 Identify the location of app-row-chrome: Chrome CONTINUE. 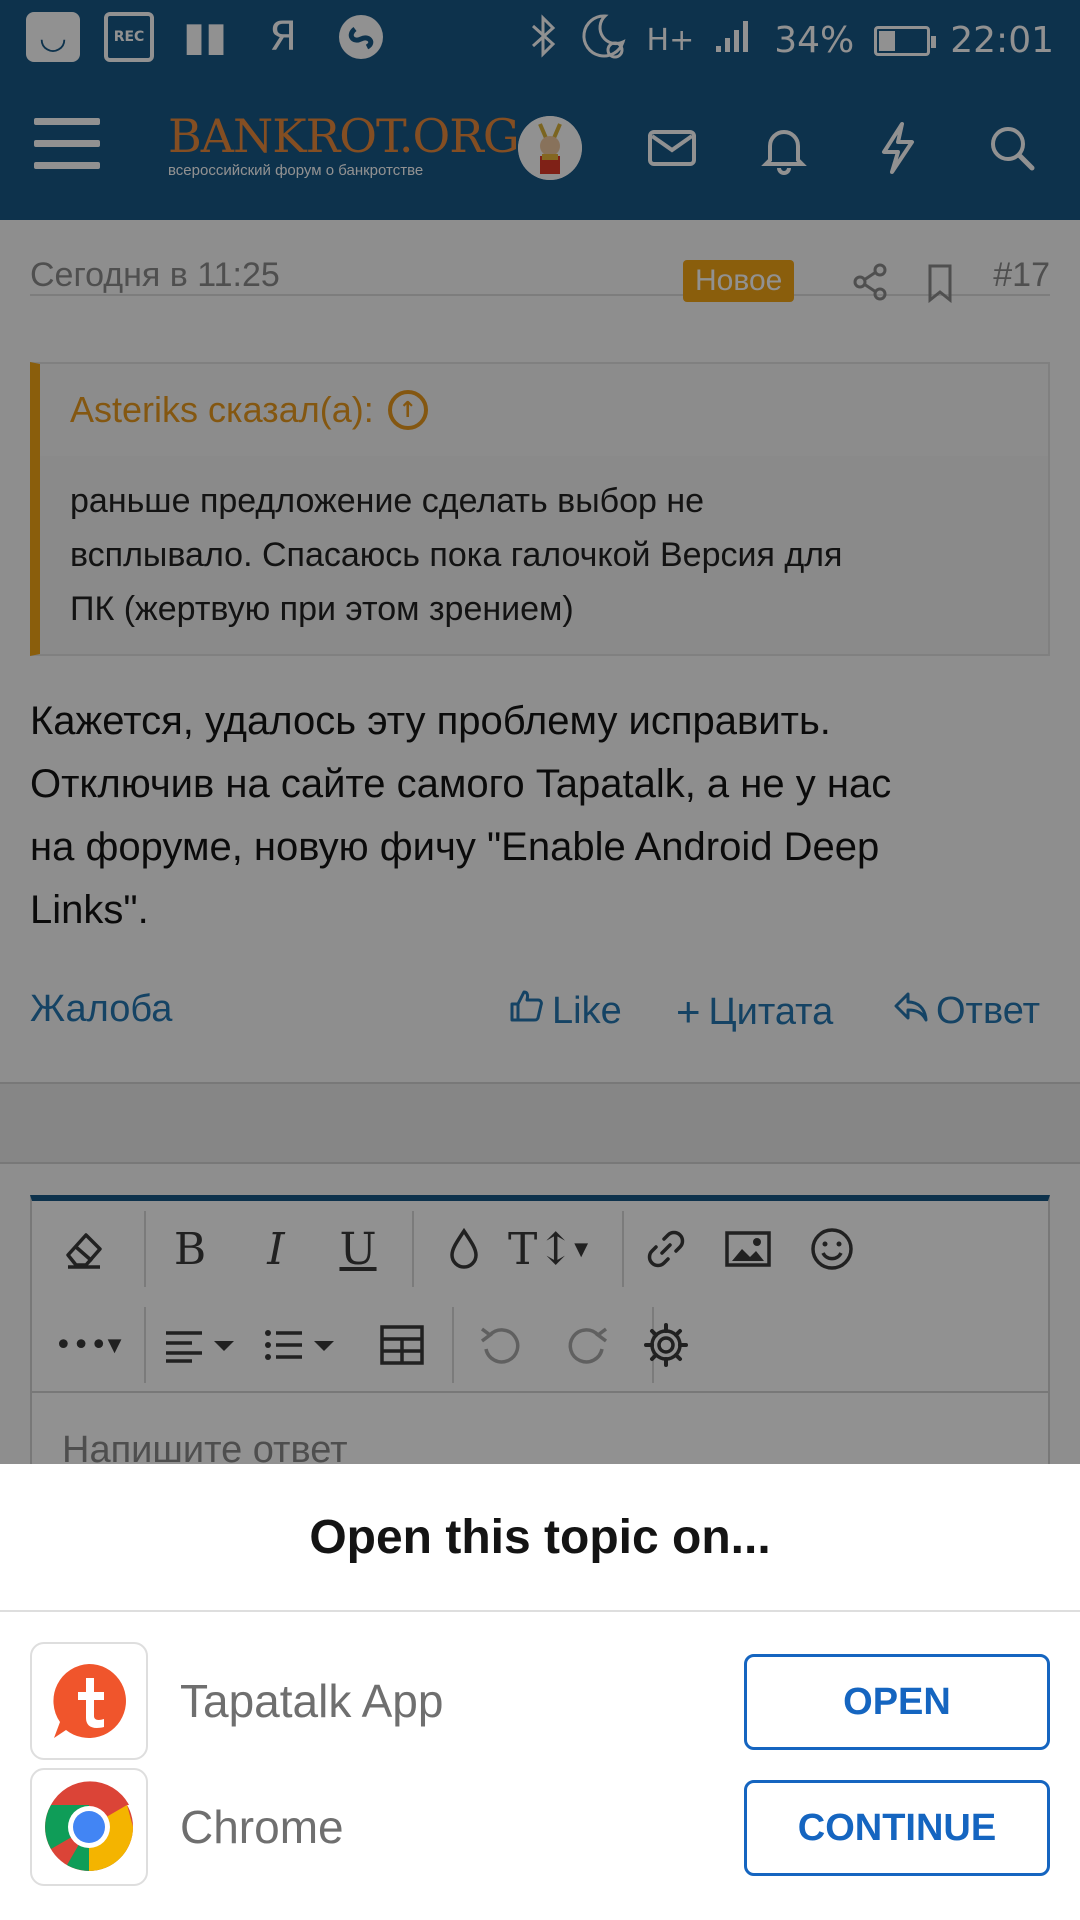
(540, 1827).